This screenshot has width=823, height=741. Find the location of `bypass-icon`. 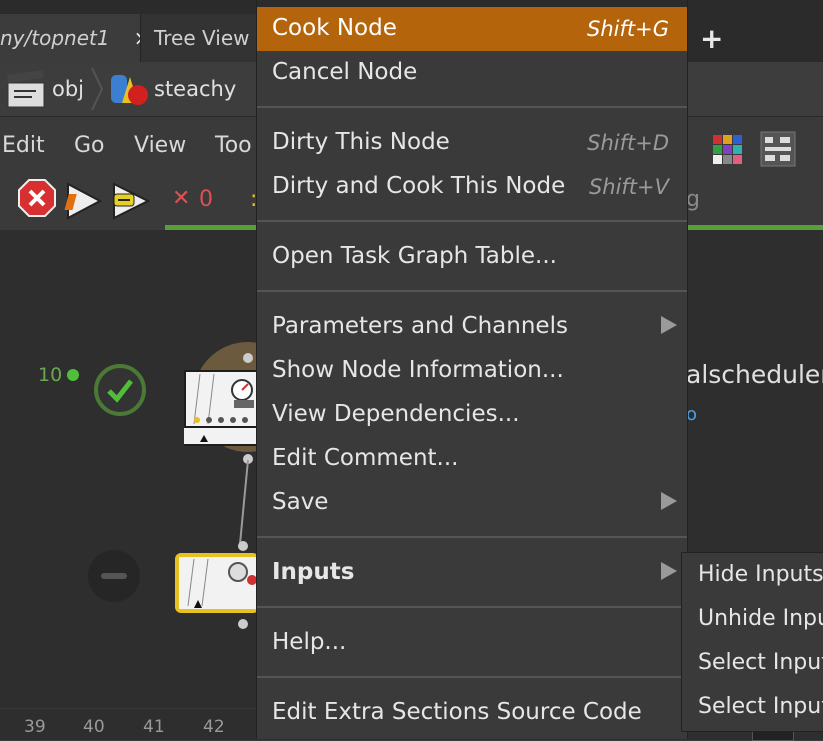

bypass-icon is located at coordinates (114, 576).